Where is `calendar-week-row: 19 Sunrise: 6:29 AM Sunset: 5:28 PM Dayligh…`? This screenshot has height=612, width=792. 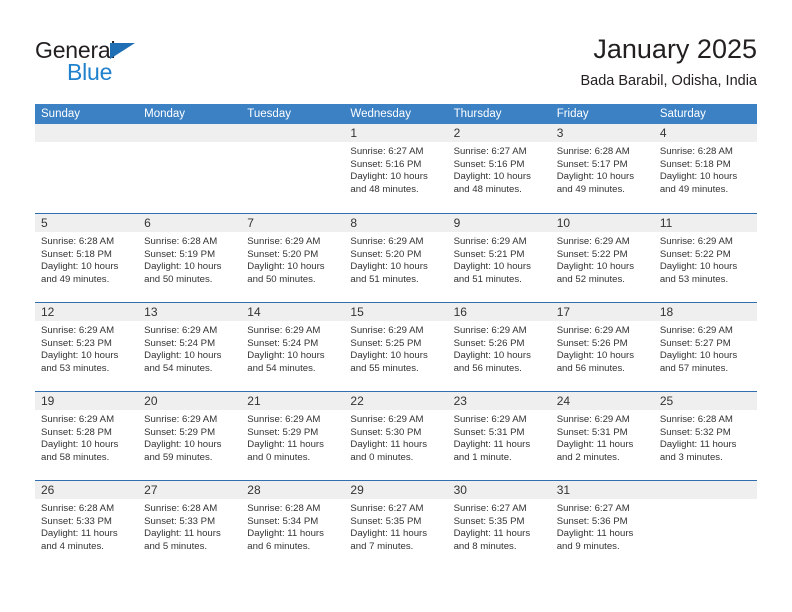 calendar-week-row: 19 Sunrise: 6:29 AM Sunset: 5:28 PM Dayligh… is located at coordinates (396, 435).